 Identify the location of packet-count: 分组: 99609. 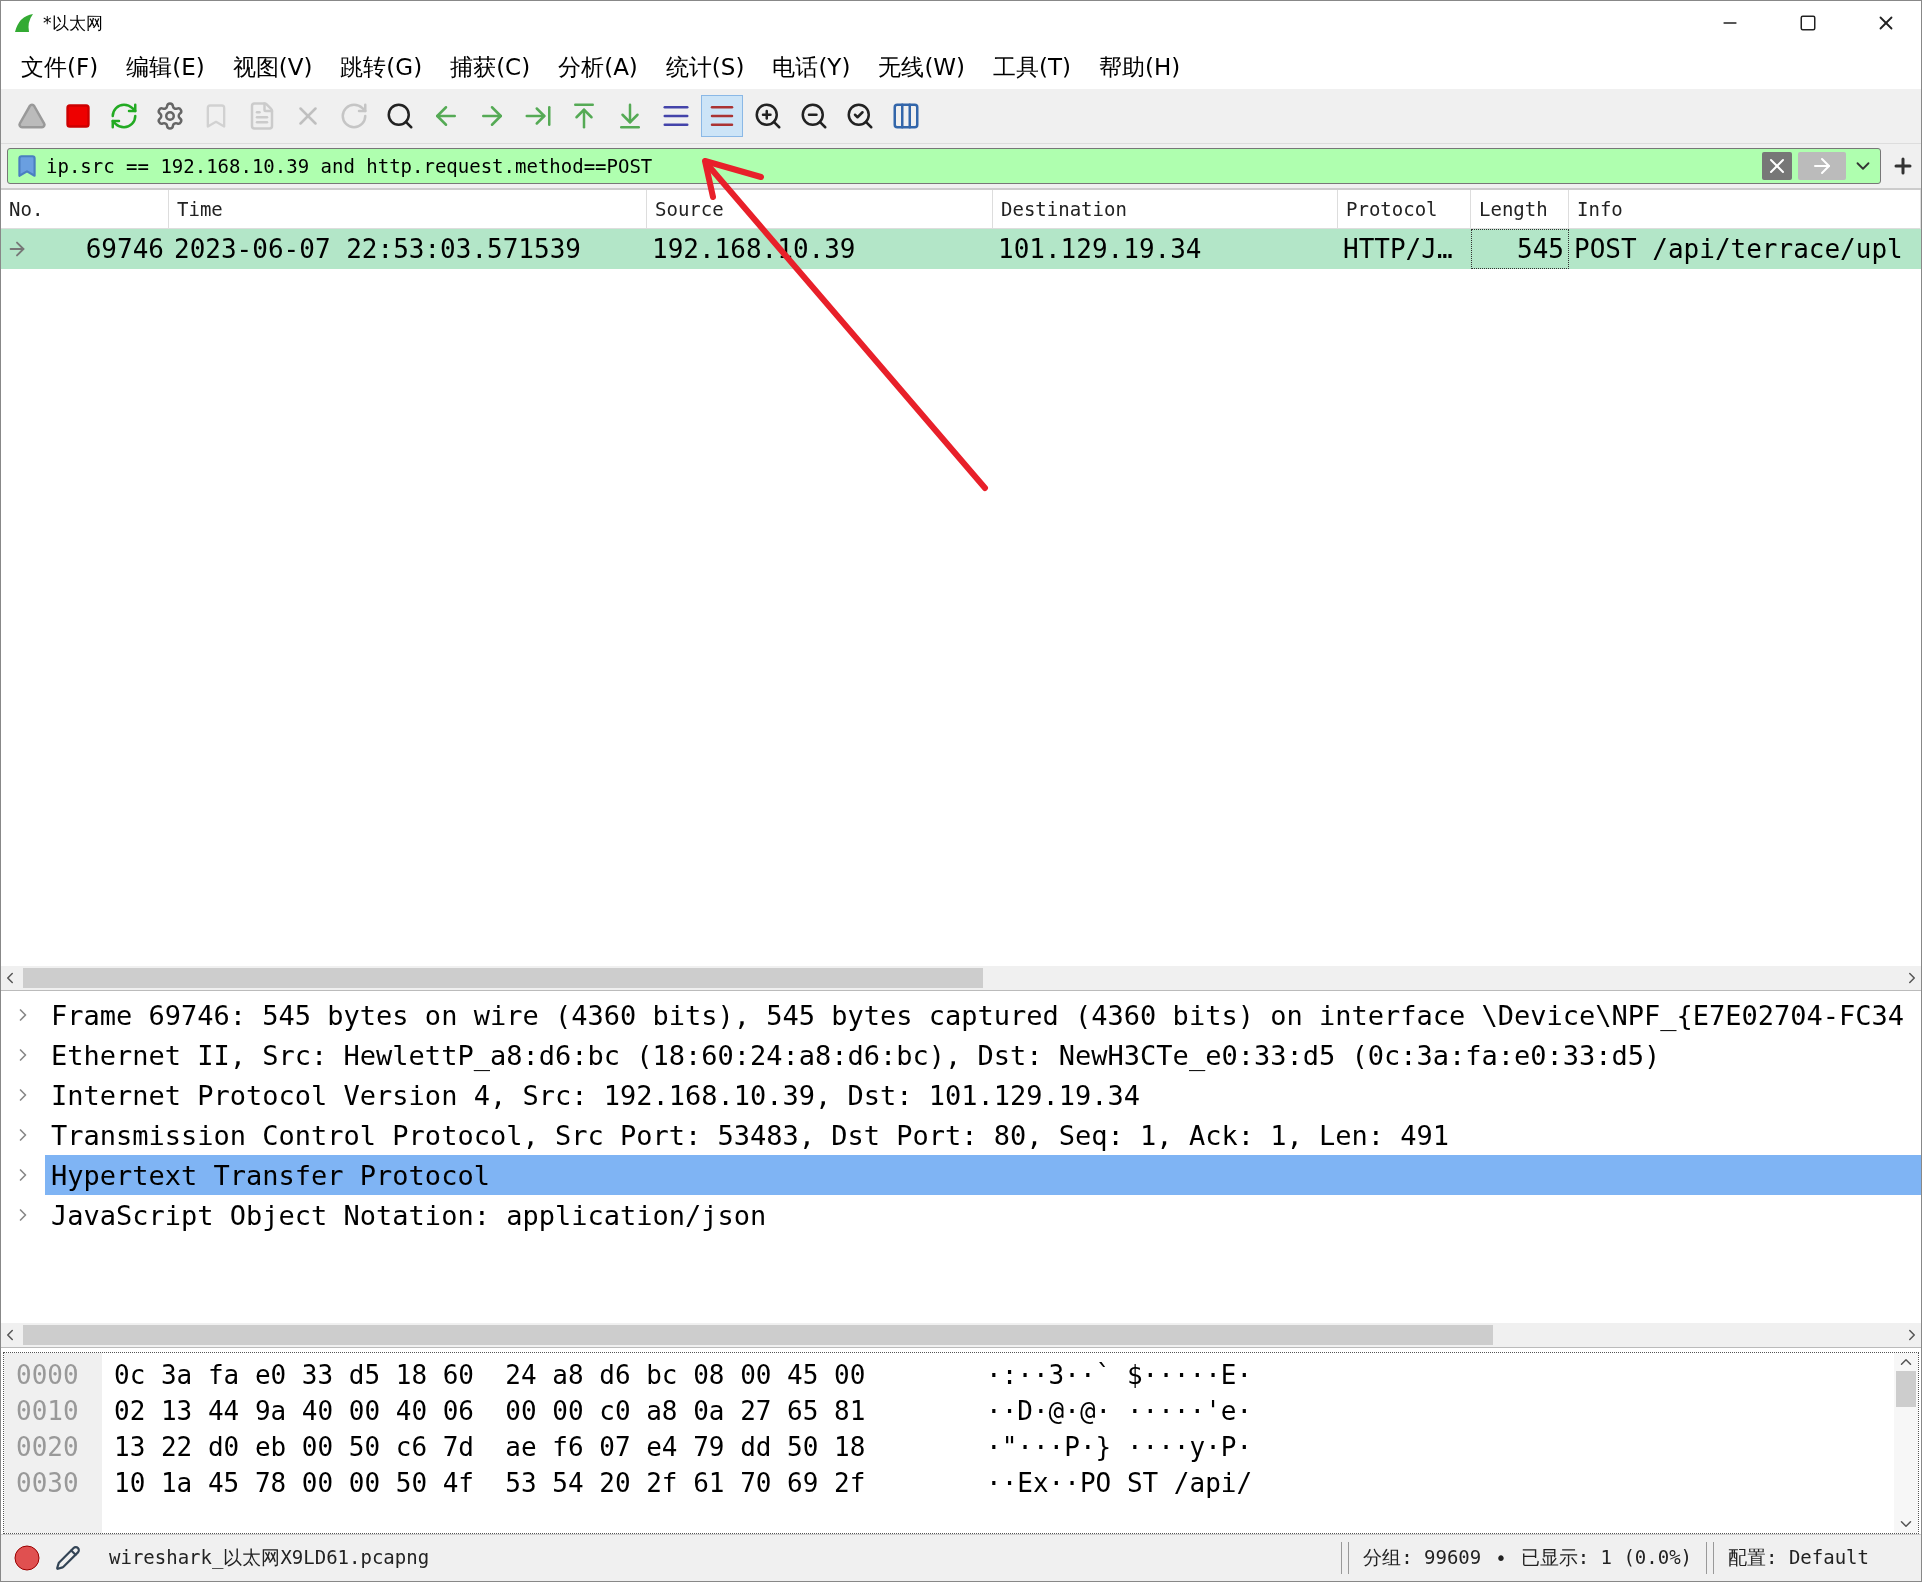
(1422, 1557).